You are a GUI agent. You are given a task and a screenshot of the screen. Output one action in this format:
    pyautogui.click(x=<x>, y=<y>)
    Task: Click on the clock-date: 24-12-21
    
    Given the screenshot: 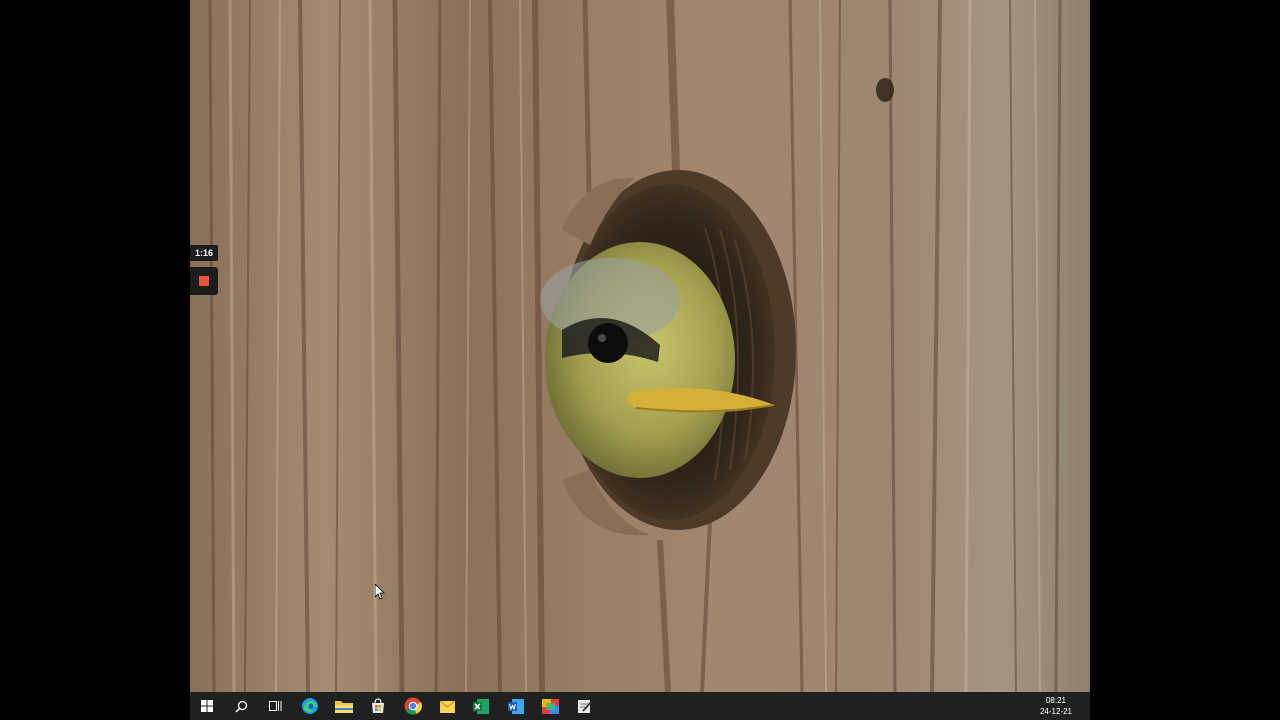 What is the action you would take?
    pyautogui.click(x=1056, y=711)
    